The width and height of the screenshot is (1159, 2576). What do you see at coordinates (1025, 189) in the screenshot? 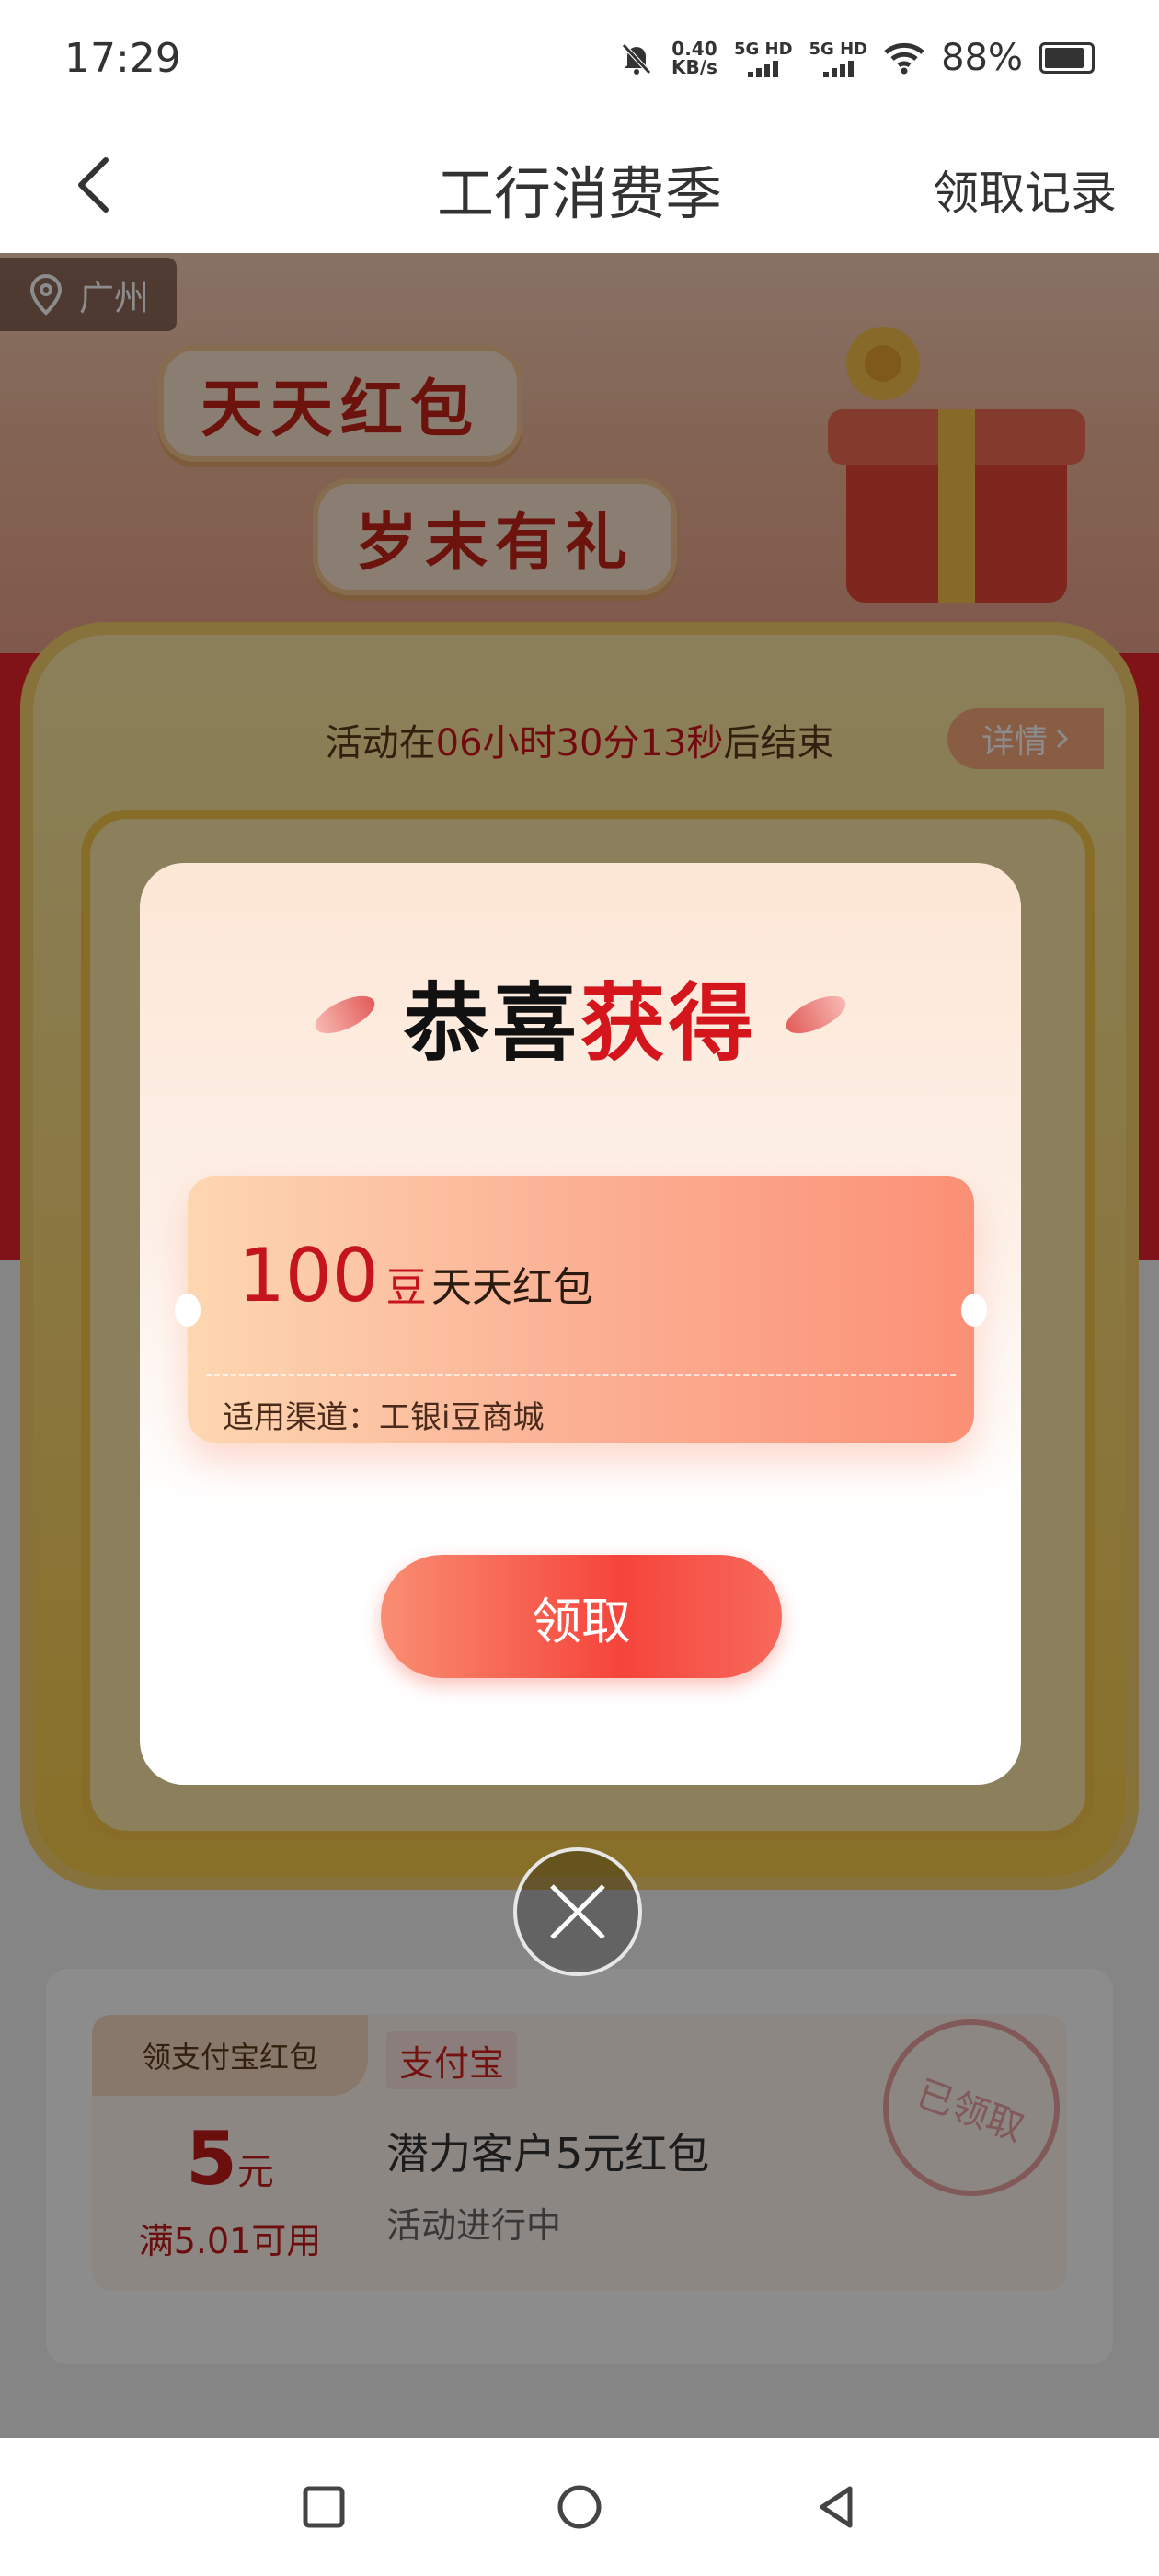
I see `claim-records-link: 领取记录` at bounding box center [1025, 189].